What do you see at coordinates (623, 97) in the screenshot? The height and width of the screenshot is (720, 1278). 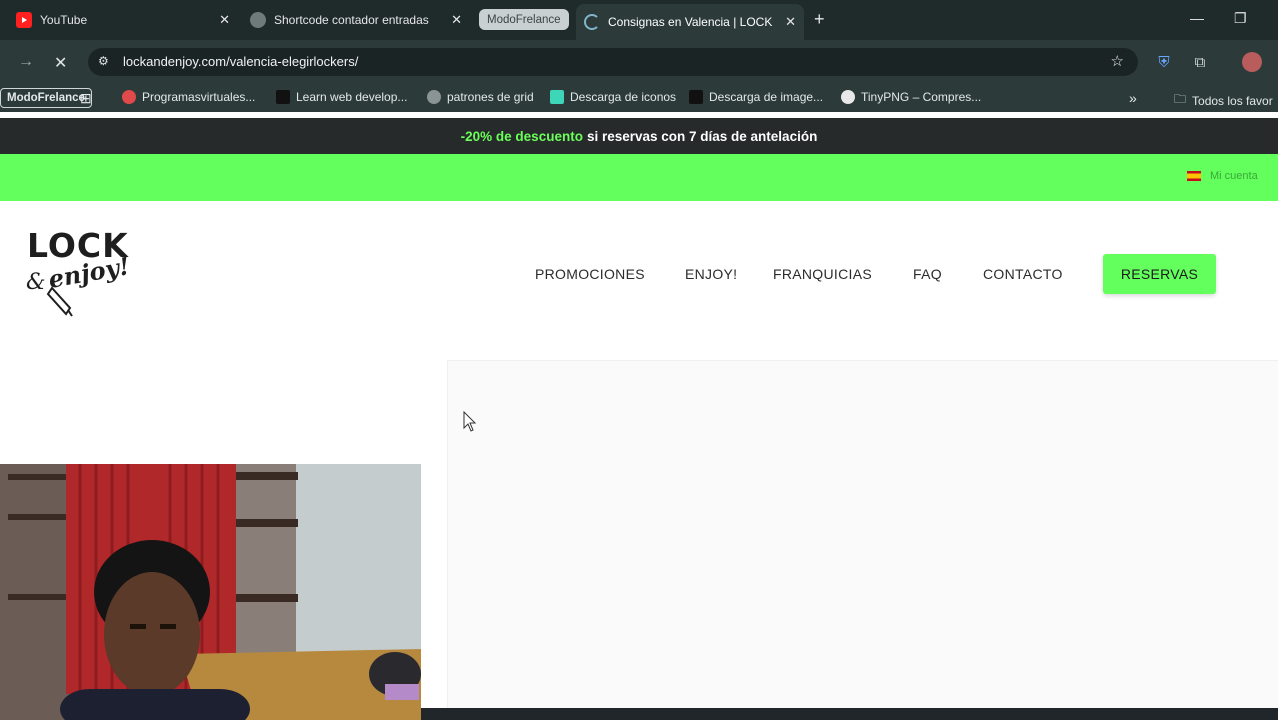 I see `bookmark-label: Descarga de iconos` at bounding box center [623, 97].